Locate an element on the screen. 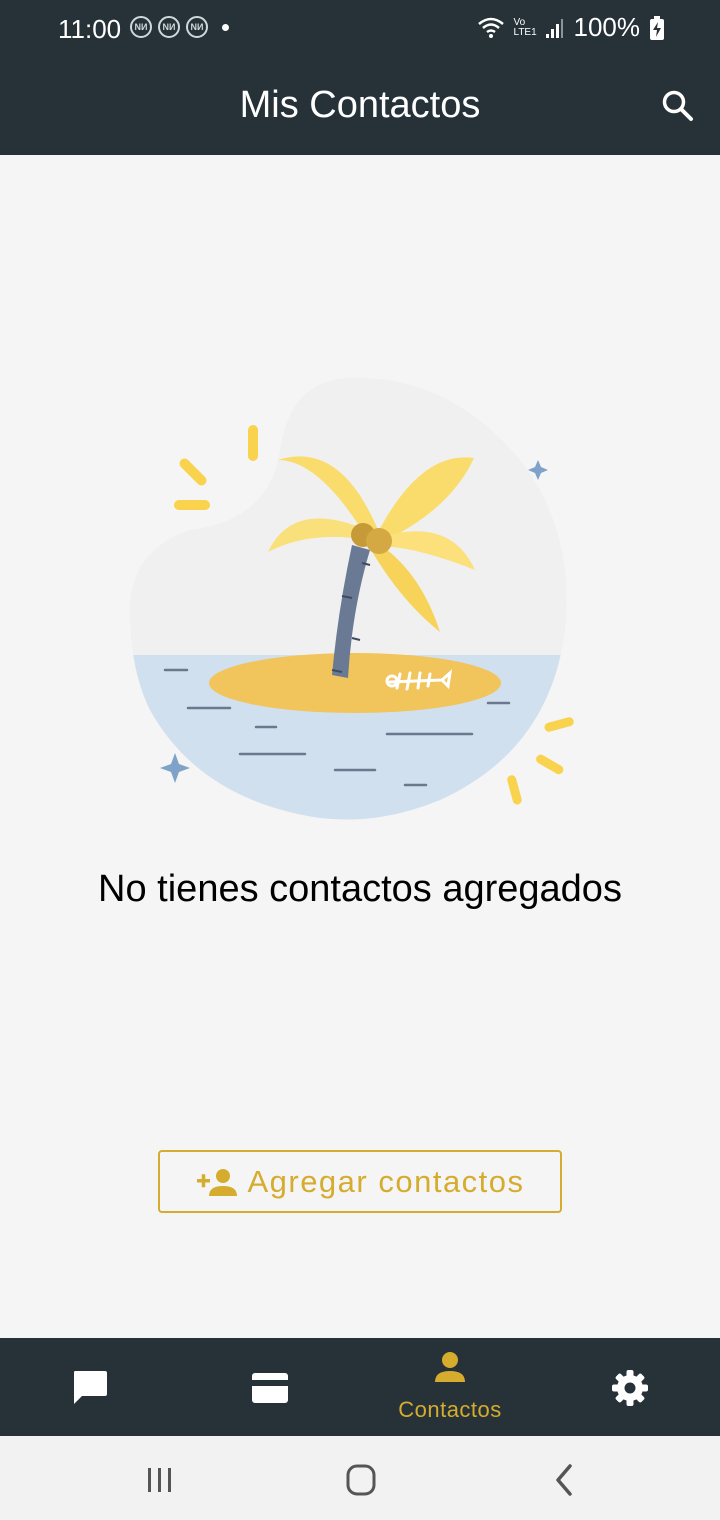 This screenshot has width=720, height=1520. signal-icon is located at coordinates (554, 28).